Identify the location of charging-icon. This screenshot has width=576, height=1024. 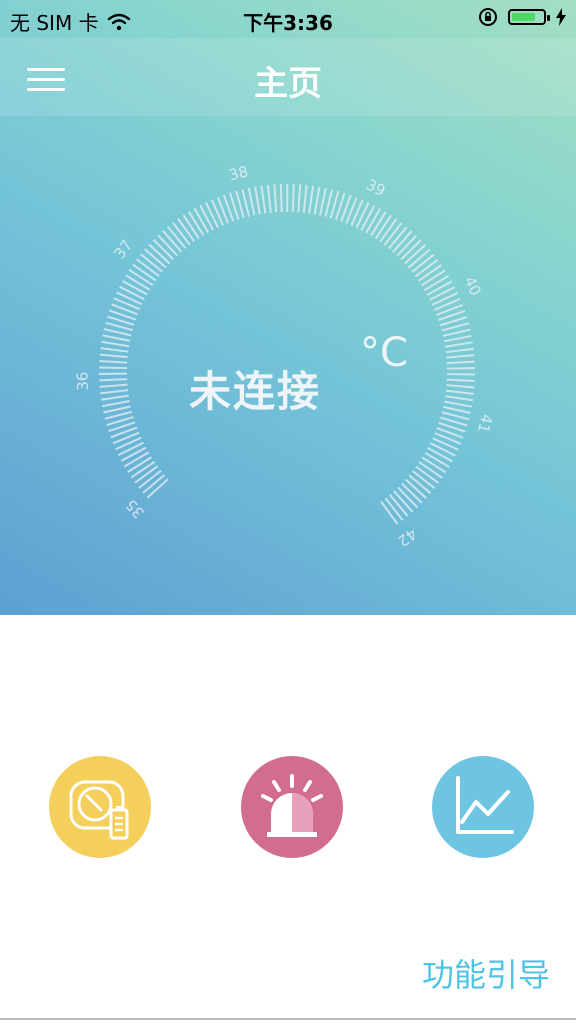
(561, 17).